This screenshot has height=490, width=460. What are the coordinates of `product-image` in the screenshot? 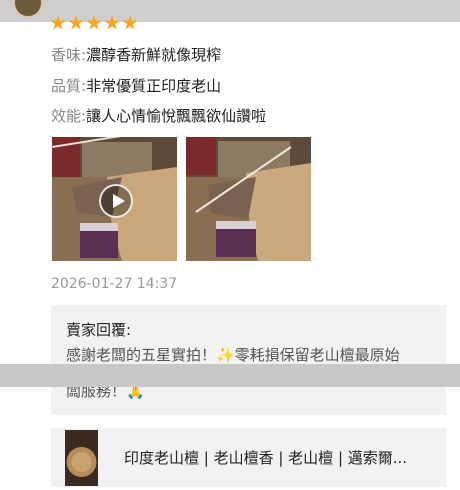 It's located at (81, 458).